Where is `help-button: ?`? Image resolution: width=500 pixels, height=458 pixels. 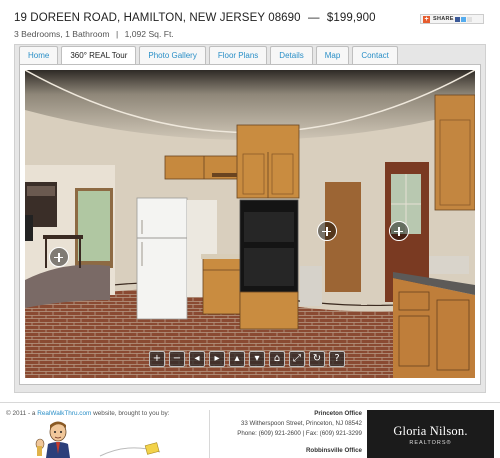 help-button: ? is located at coordinates (337, 359).